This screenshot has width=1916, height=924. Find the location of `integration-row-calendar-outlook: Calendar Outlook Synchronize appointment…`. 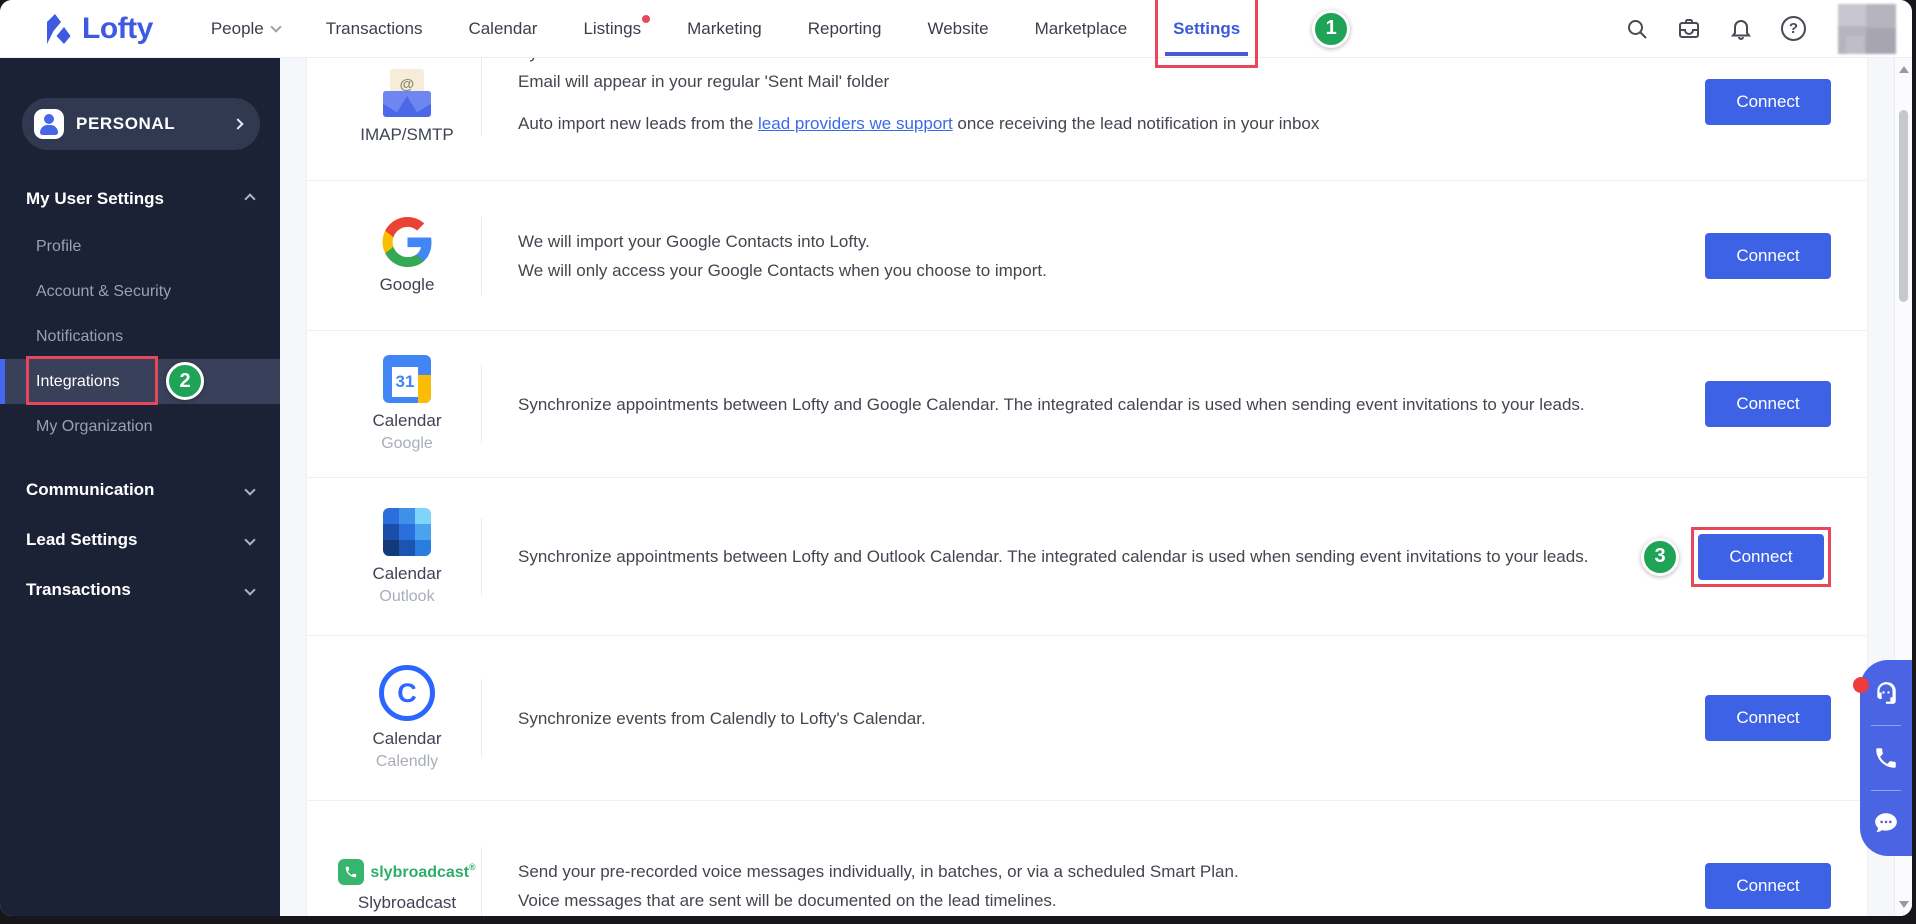

integration-row-calendar-outlook: Calendar Outlook Synchronize appointment… is located at coordinates (1087, 557).